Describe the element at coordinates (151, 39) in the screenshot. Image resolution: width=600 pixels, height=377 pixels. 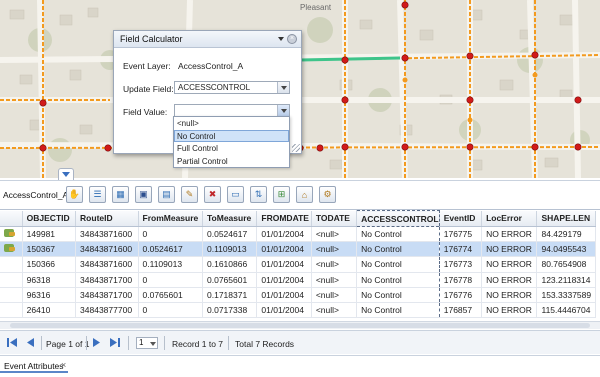
I see `dialog-title: Field Calculator` at that location.